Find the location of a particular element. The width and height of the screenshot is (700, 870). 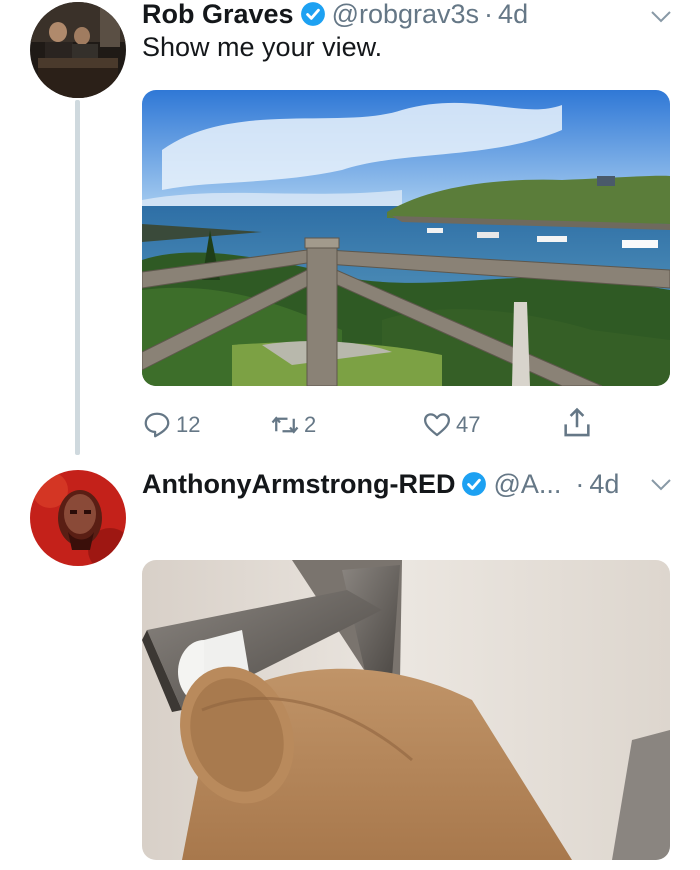

retweet-icon is located at coordinates (285, 425).